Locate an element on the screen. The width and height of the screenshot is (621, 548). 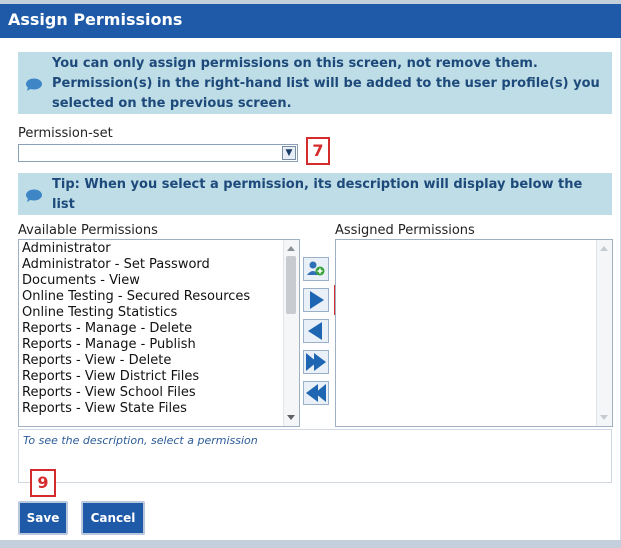
double-arrow-left-icon is located at coordinates (316, 393).